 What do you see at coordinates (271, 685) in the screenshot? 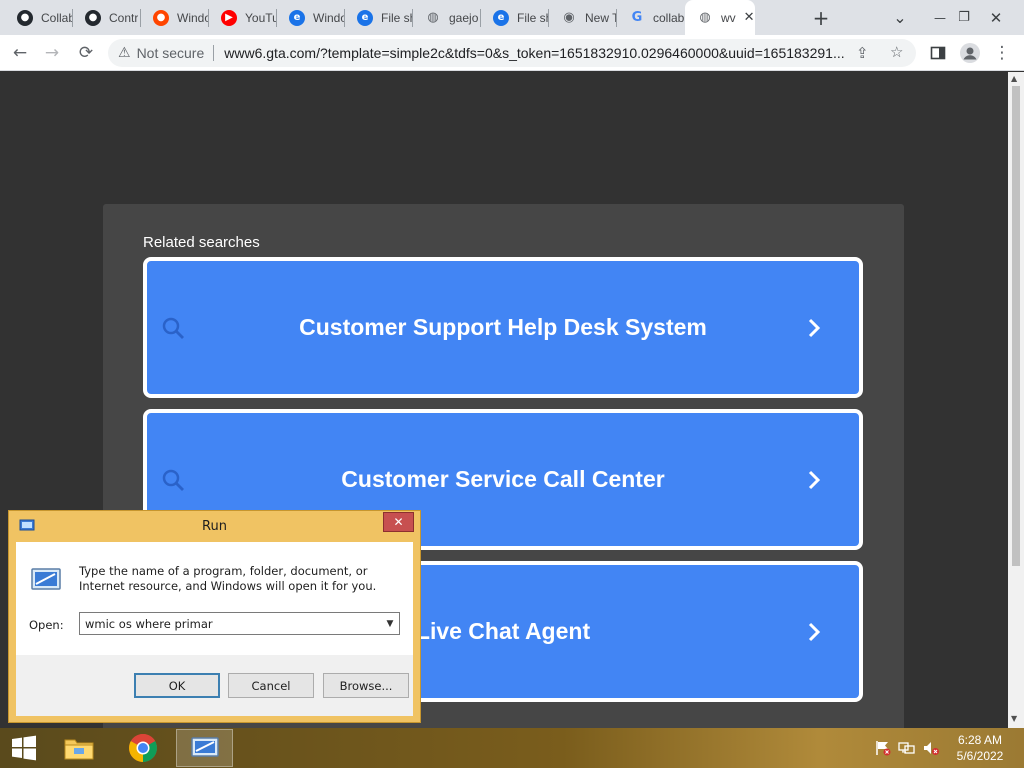
I see `cancel-button: Cancel` at bounding box center [271, 685].